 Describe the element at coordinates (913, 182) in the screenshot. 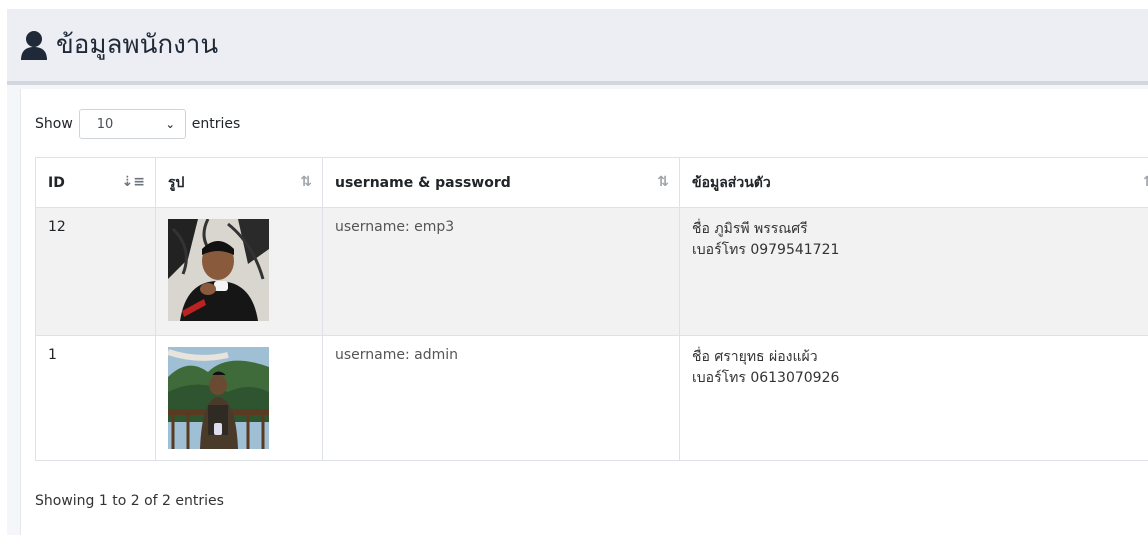

I see `column-header-personal-info: ข้อมูลส่วนตัว ⇅` at that location.